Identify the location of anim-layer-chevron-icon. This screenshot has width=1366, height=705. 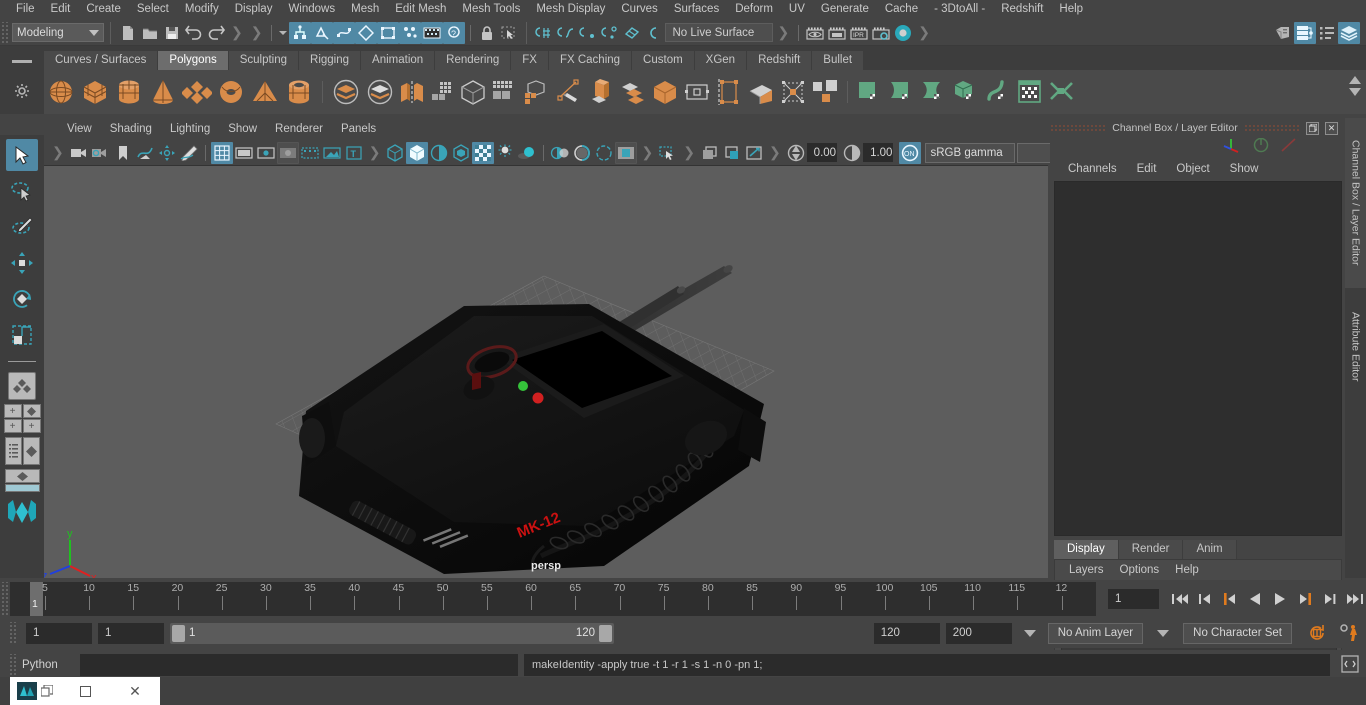
(1029, 633).